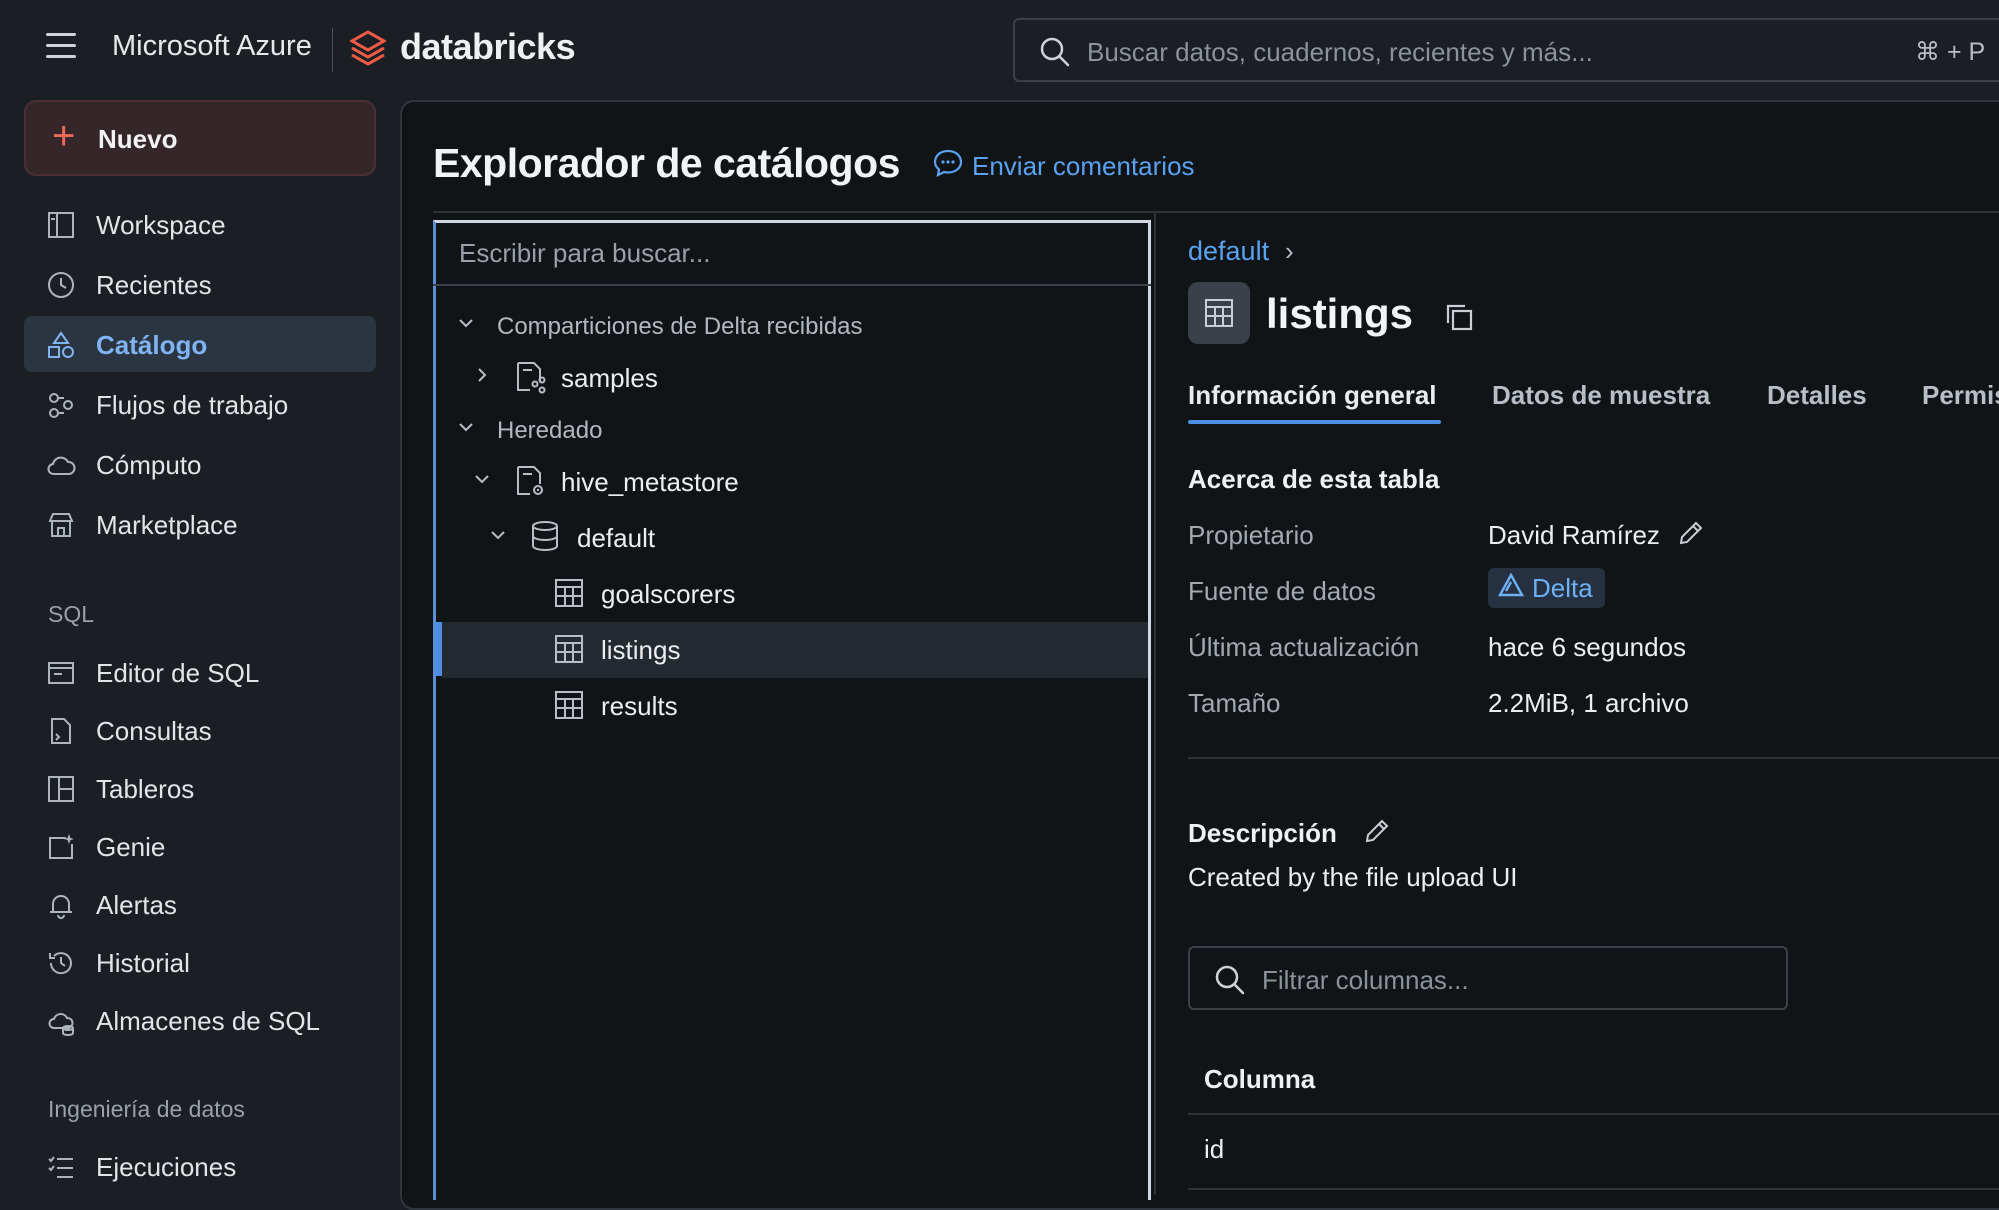 Image resolution: width=1999 pixels, height=1210 pixels. Describe the element at coordinates (143, 963) in the screenshot. I see `sidebar-item-label: Historial` at that location.